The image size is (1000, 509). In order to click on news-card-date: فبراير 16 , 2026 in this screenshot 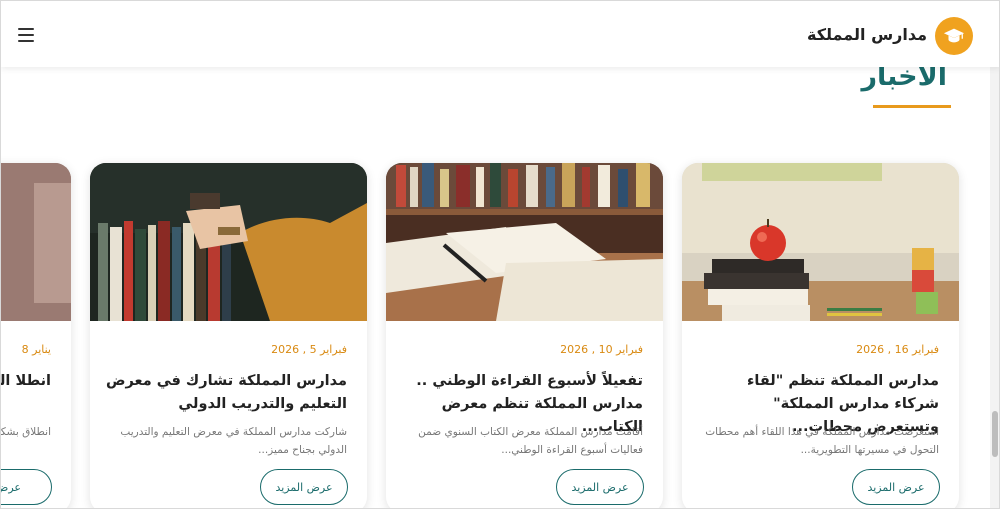, I will do `click(897, 349)`.